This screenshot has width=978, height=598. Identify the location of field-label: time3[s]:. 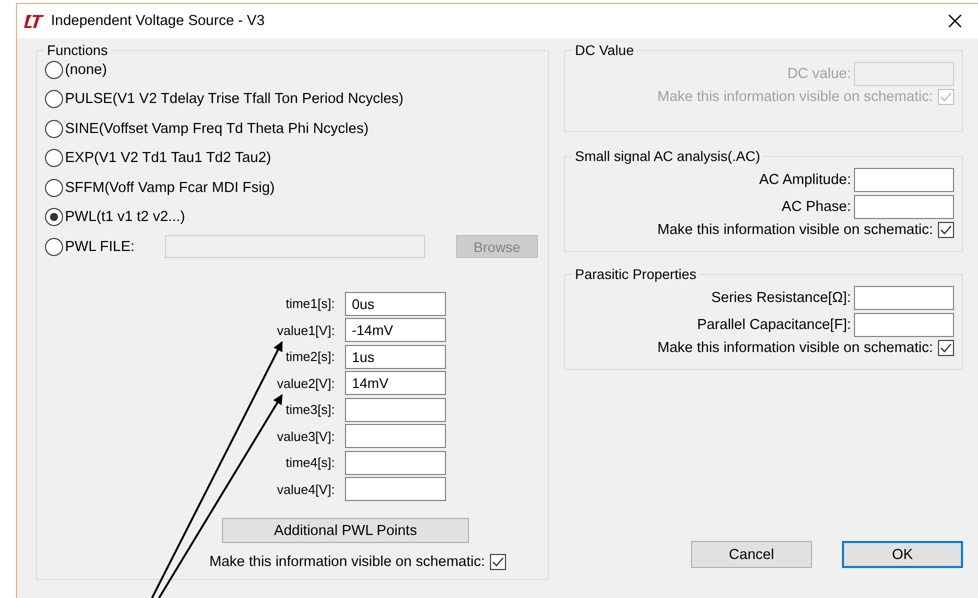
(309, 409).